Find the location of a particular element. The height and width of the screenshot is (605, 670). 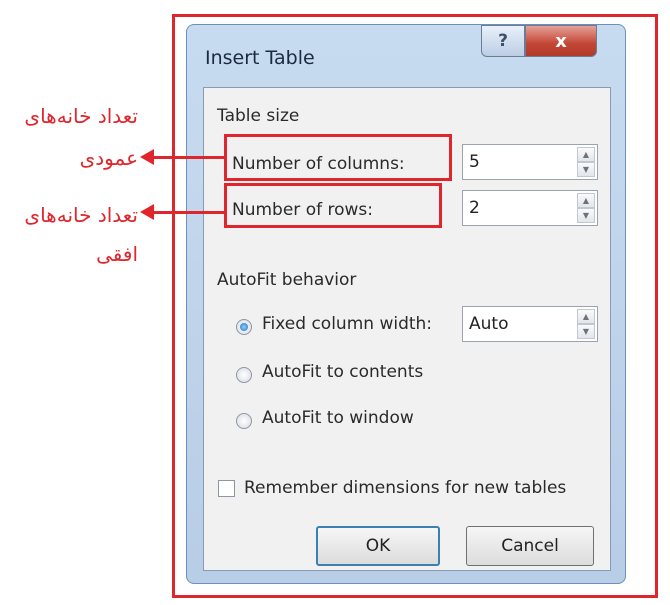

rows-highlight-box is located at coordinates (333, 205).